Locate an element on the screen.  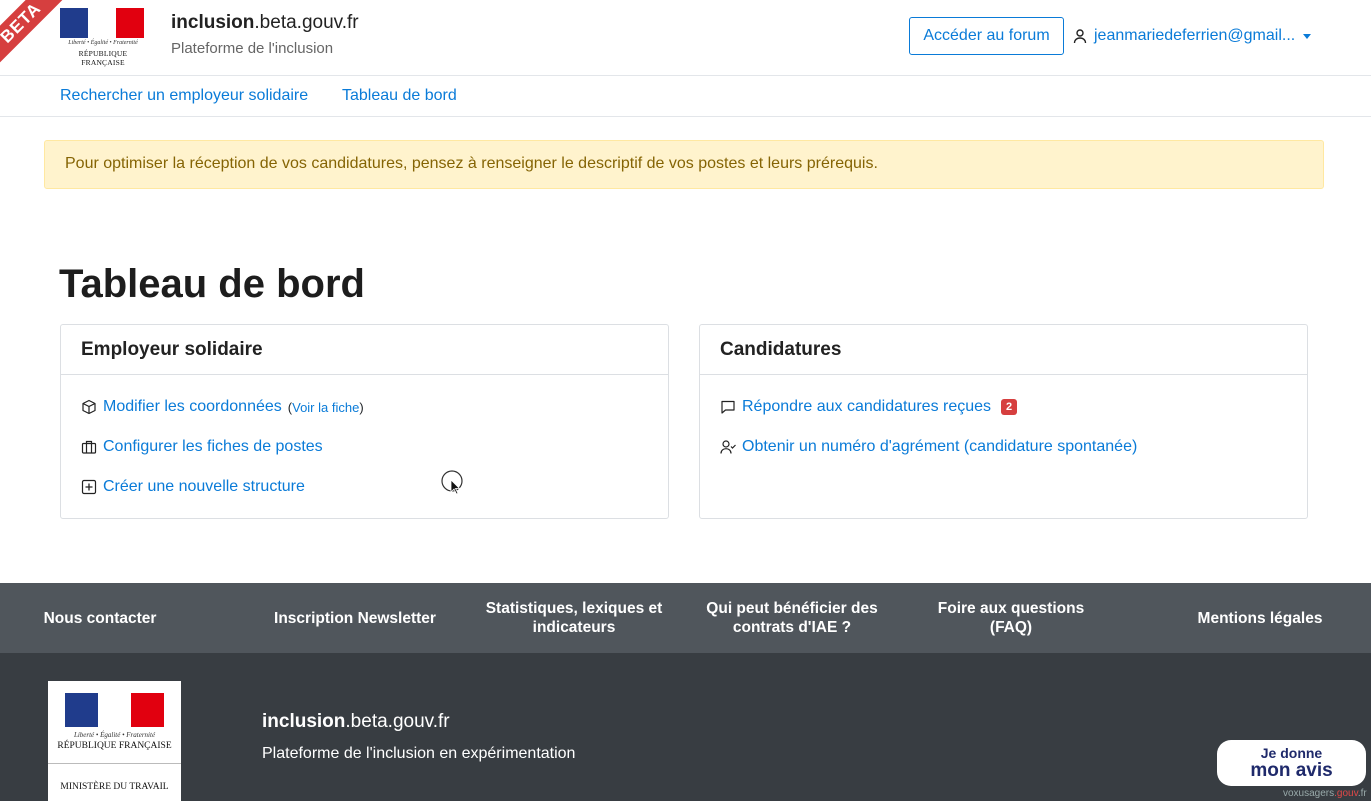
candidatures-count-badge: 2 is located at coordinates (1009, 407).